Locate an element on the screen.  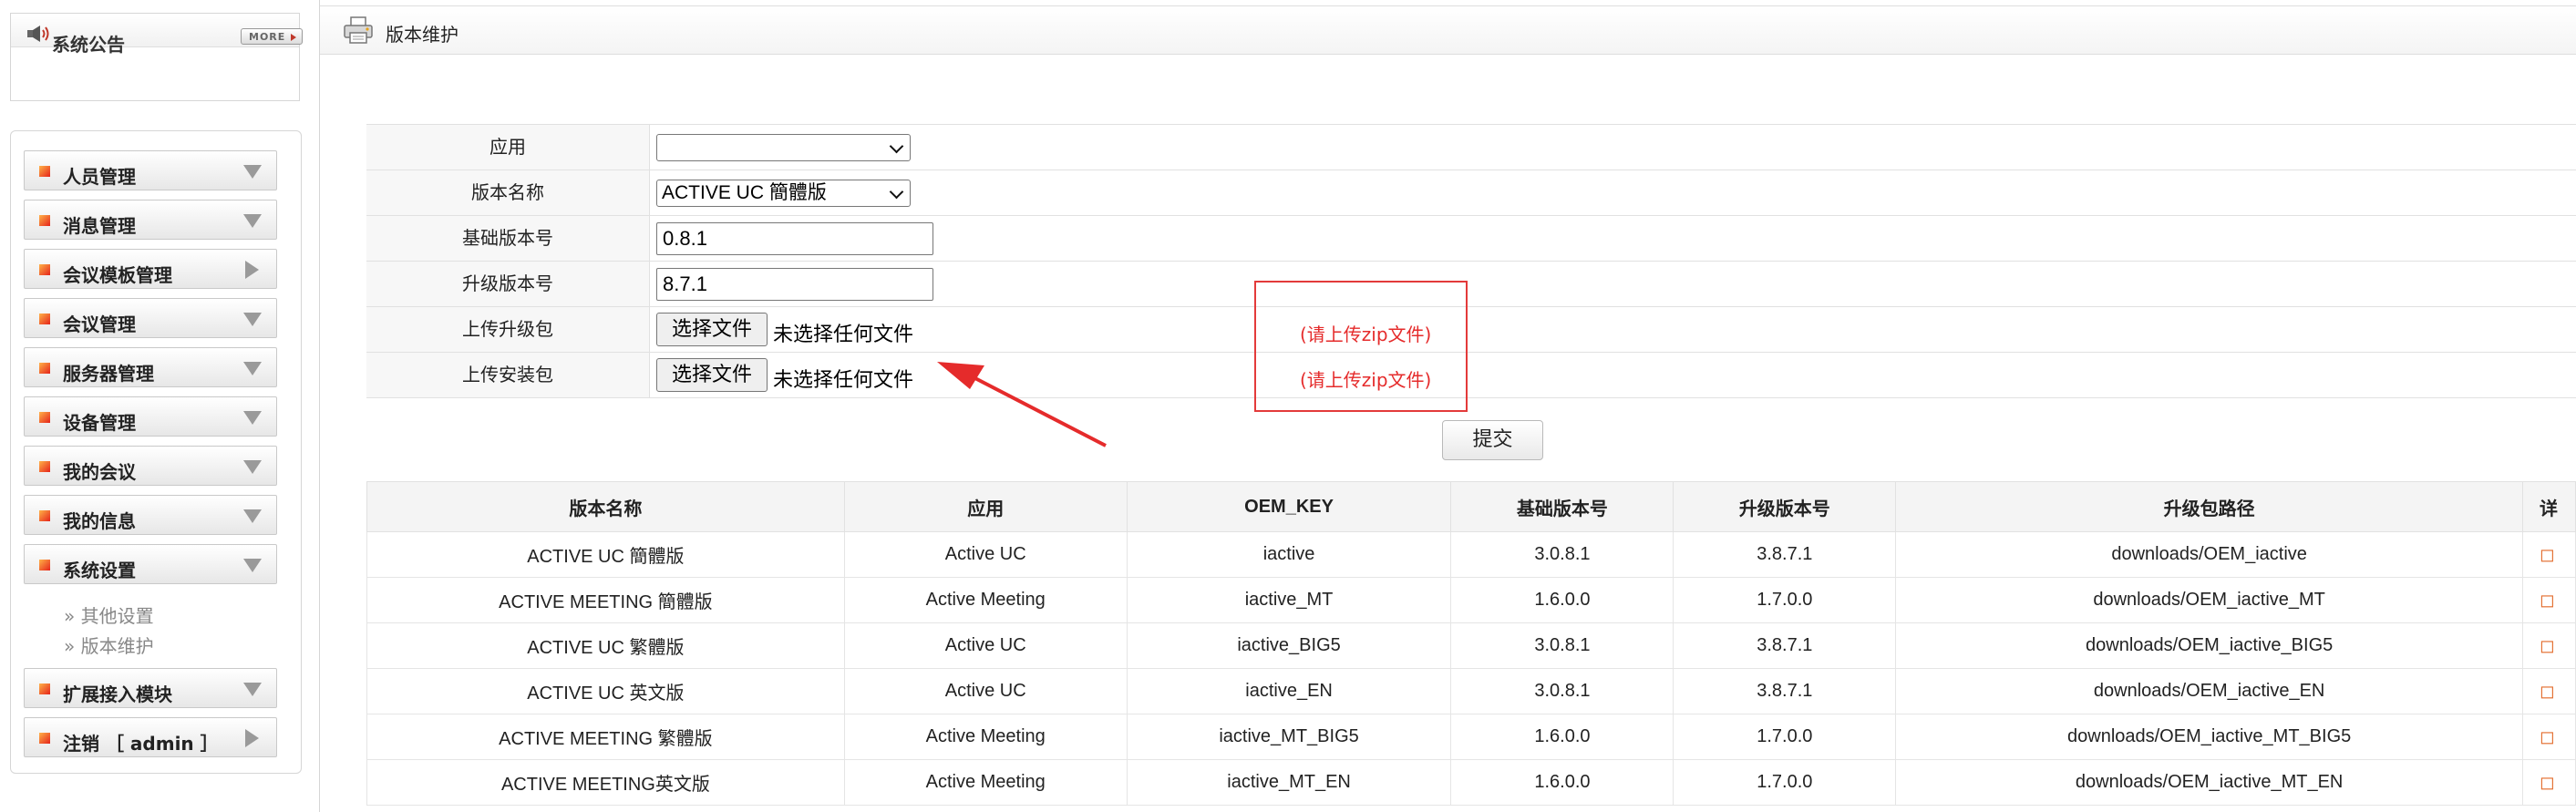
version-name-select: ACTIVE UC 簡體版 is located at coordinates (783, 193).